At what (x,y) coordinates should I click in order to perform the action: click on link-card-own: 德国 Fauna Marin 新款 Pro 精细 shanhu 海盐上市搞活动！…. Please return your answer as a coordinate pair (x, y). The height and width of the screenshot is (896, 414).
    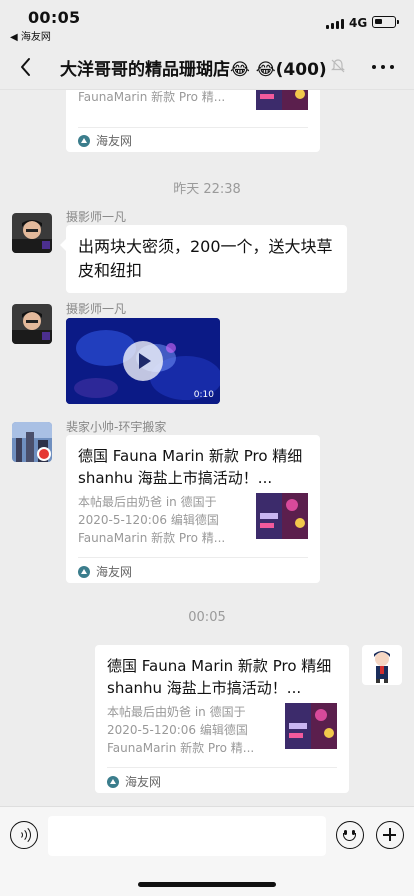
    Looking at the image, I should click on (222, 719).